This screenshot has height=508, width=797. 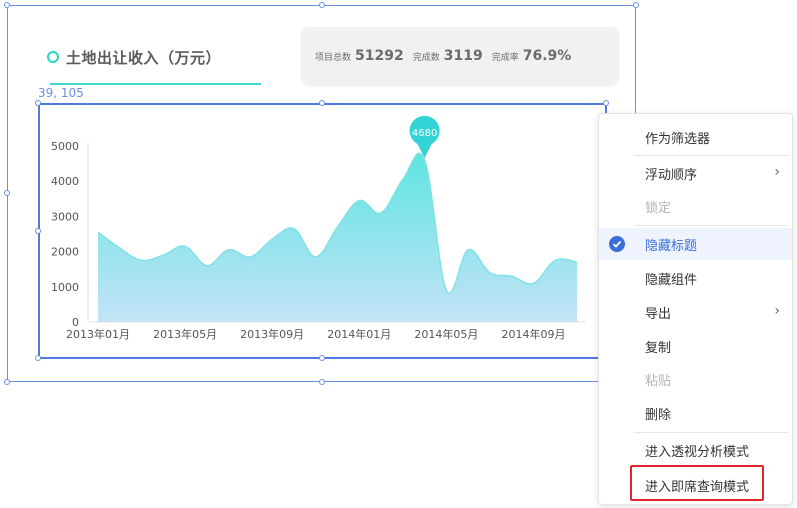 I want to click on menu-item-hide-title: 隐藏标题, so click(x=695, y=244).